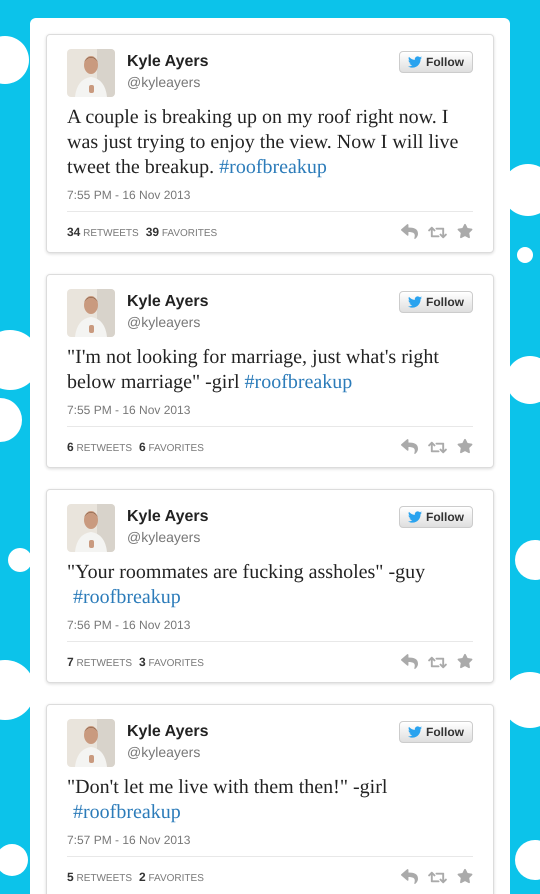 This screenshot has height=894, width=540. Describe the element at coordinates (270, 845) in the screenshot. I see `tweet-time: 7:57 PM - 16 Nov 2013` at that location.